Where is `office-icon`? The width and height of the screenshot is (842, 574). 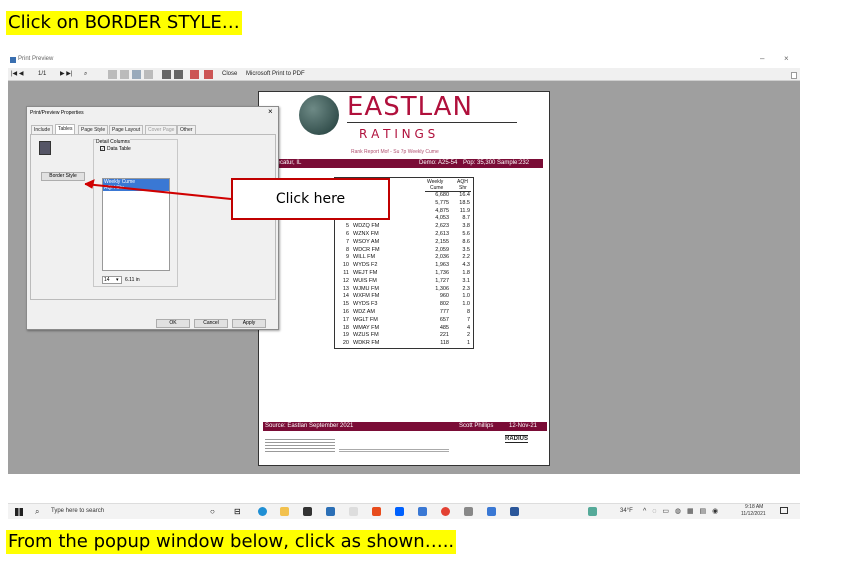 office-icon is located at coordinates (376, 511).